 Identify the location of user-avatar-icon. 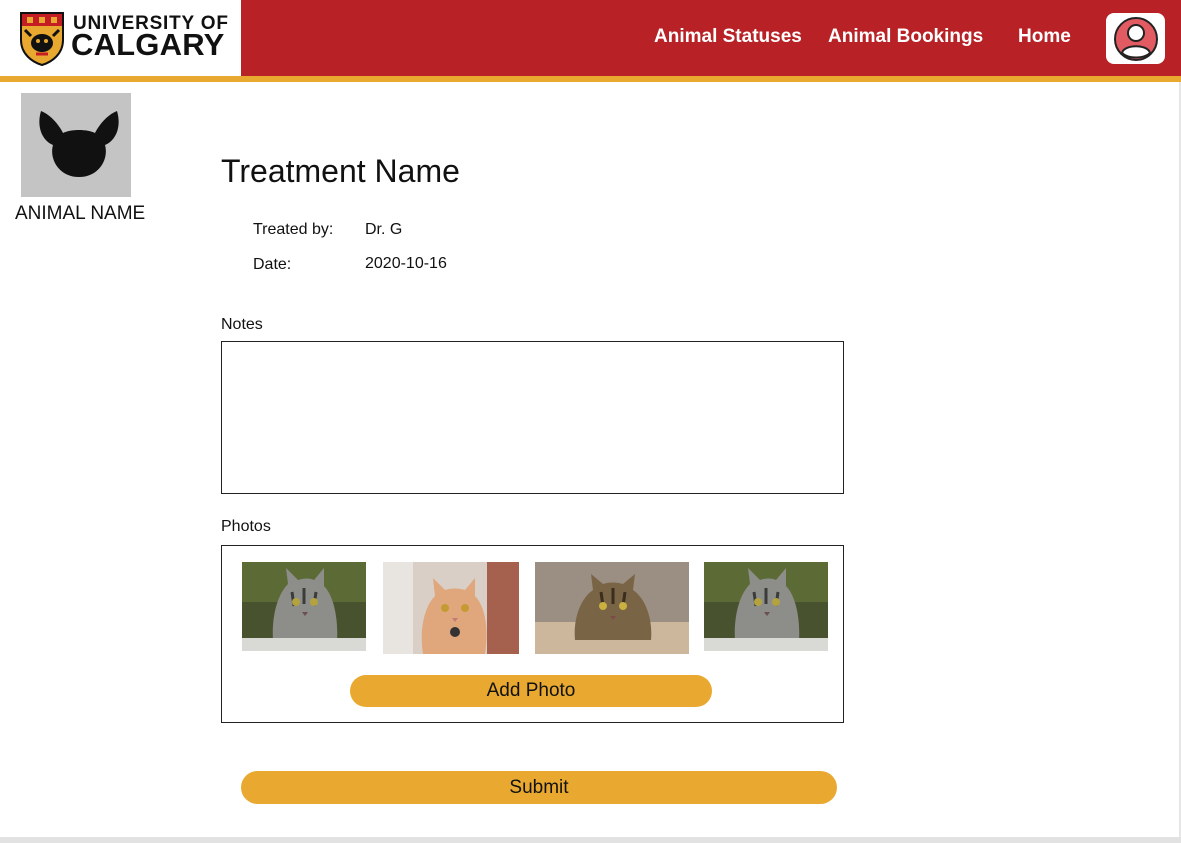
(1136, 39).